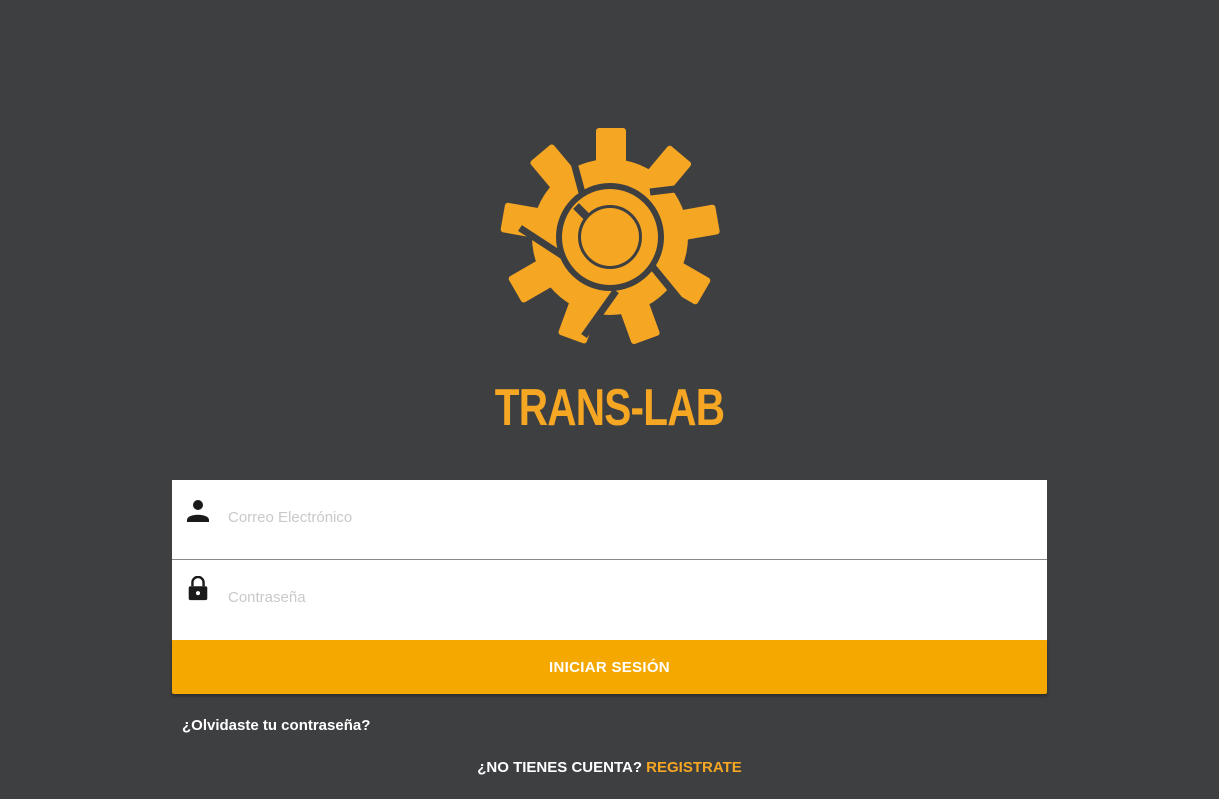 The height and width of the screenshot is (799, 1219). What do you see at coordinates (618, 517) in the screenshot?
I see `email-field` at bounding box center [618, 517].